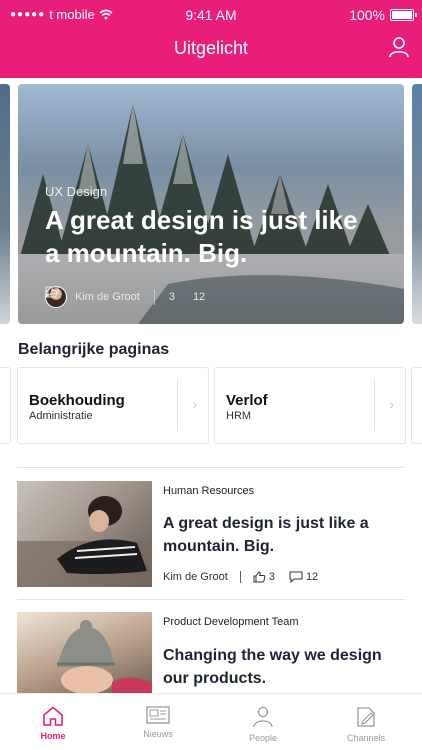  What do you see at coordinates (366, 738) in the screenshot?
I see `tab-label: Channels` at bounding box center [366, 738].